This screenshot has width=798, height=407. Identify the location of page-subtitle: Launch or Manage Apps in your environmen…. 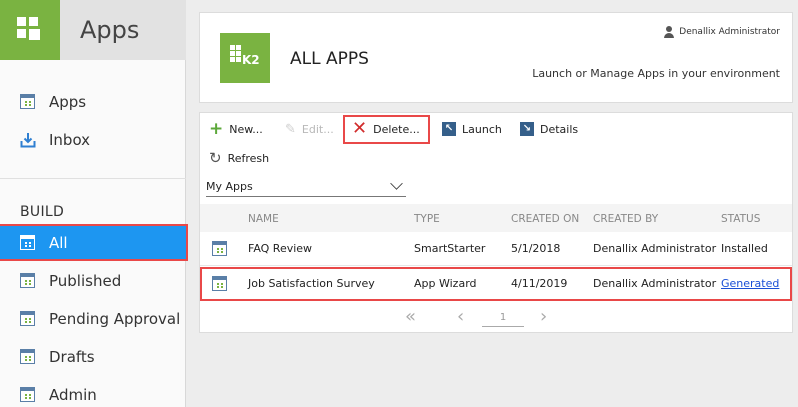
(656, 73).